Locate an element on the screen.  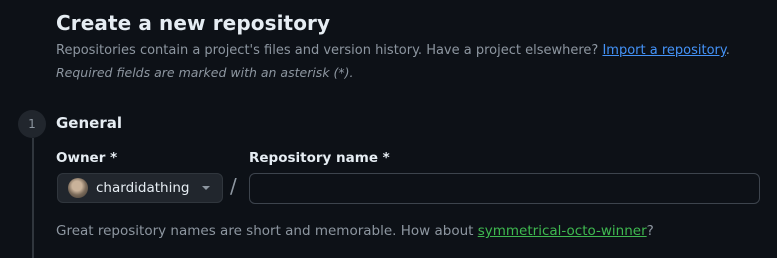
hint-end: ? is located at coordinates (650, 231).